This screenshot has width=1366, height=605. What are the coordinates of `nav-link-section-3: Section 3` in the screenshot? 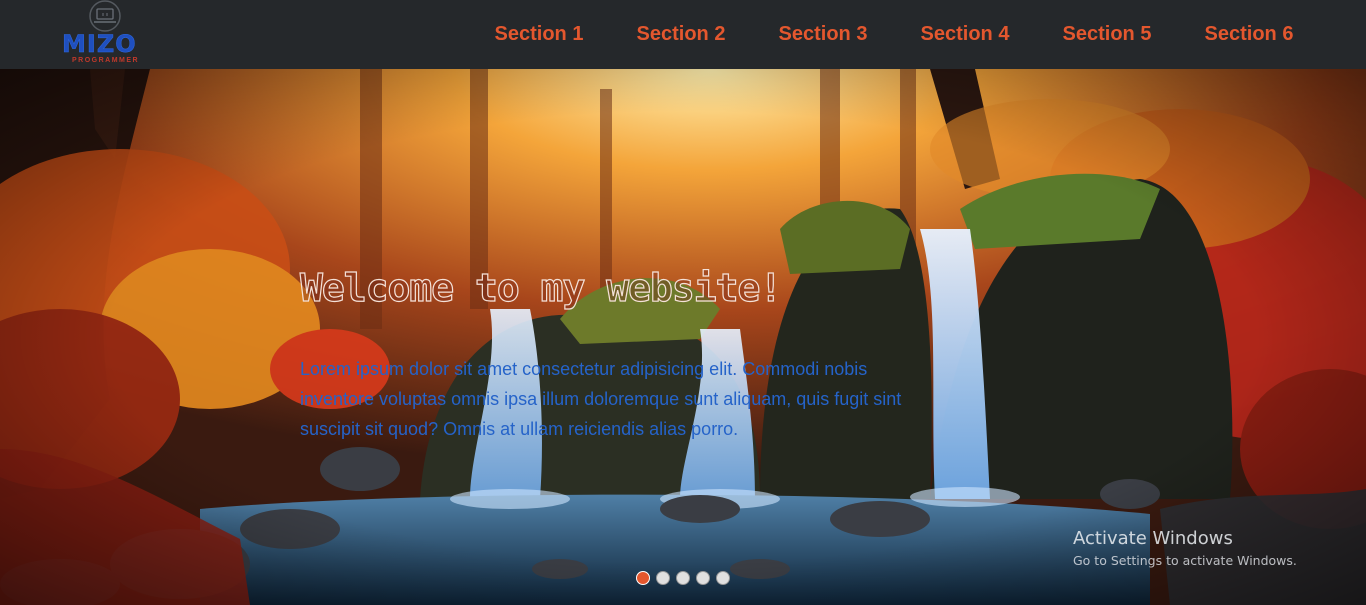 It's located at (823, 34).